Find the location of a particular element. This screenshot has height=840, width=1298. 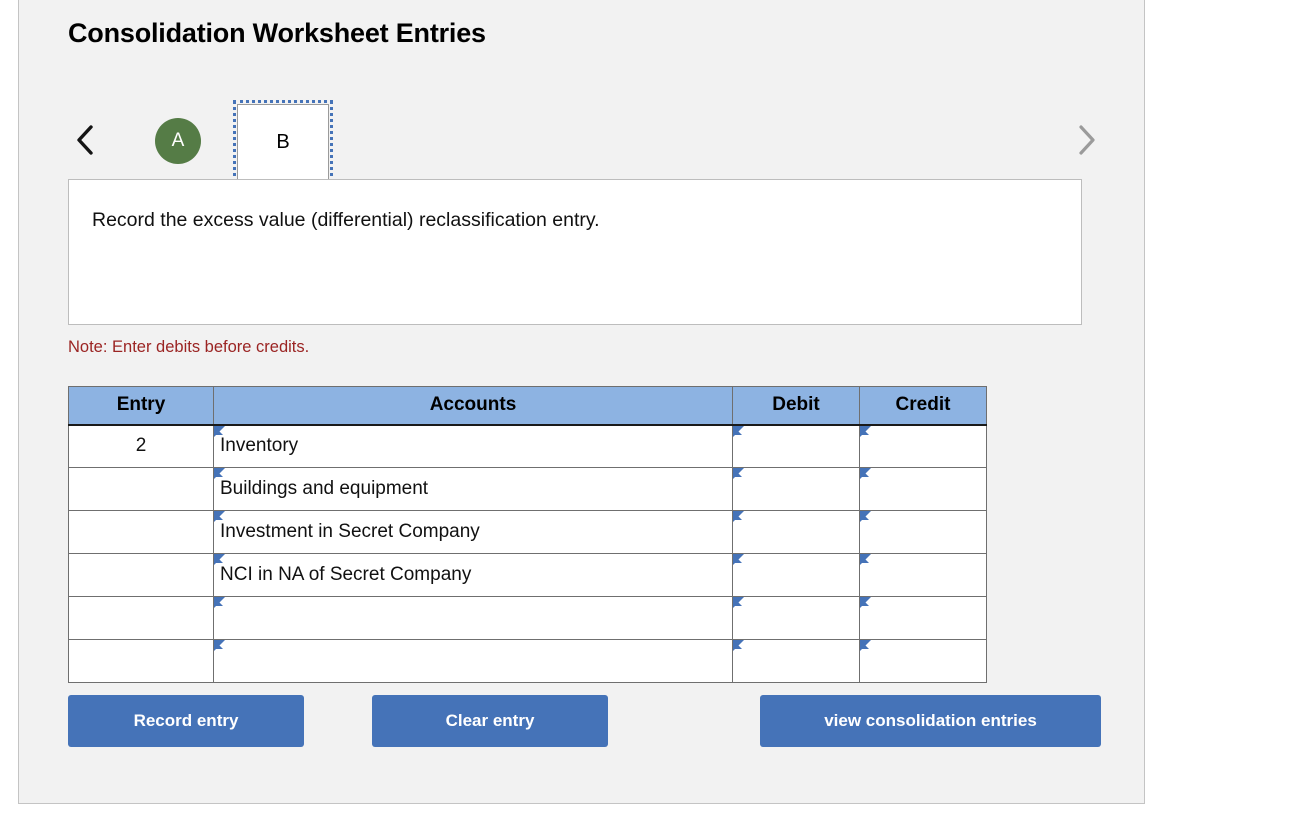

record-entry-button: Record entry is located at coordinates (186, 721).